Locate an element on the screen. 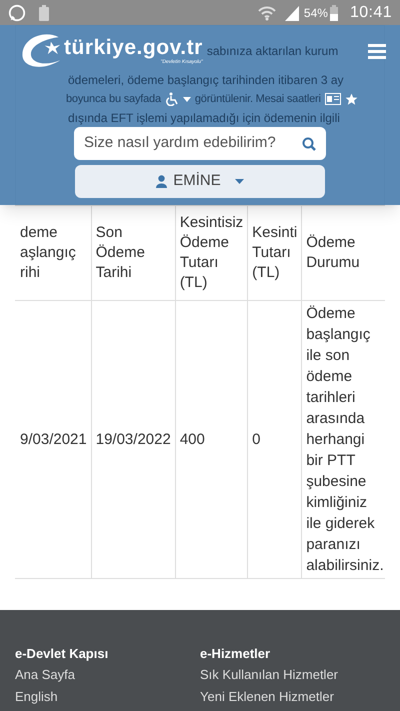 The image size is (400, 711). column-header: Kesinti Tutarı (TL) is located at coordinates (275, 253).